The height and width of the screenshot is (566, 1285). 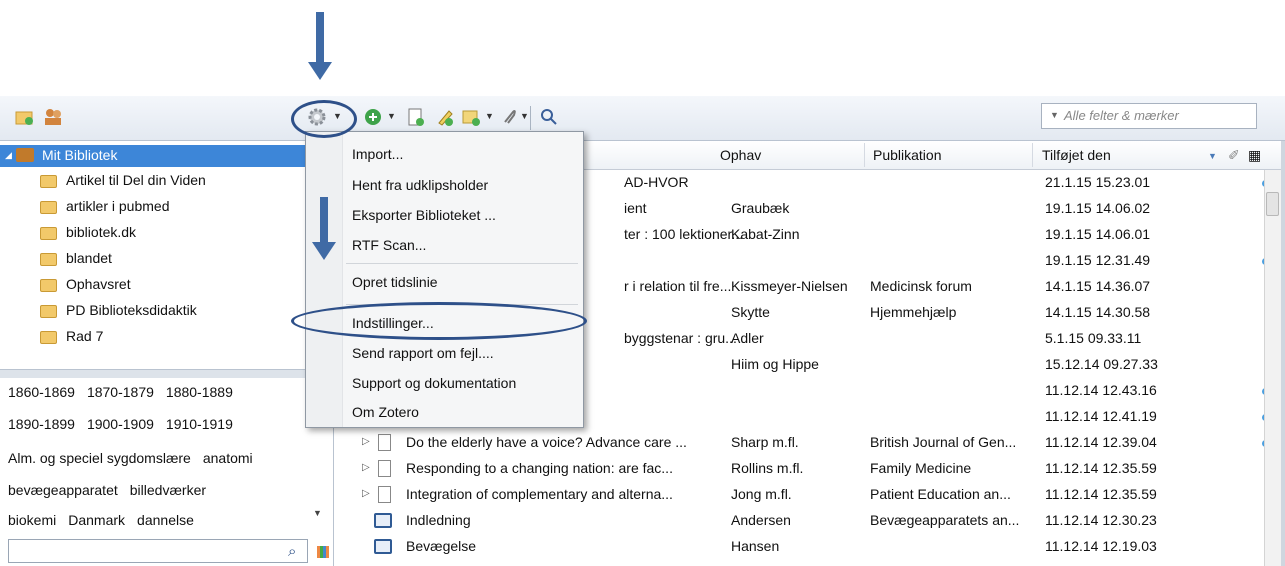 I want to click on new-item-icon, so click(x=373, y=117).